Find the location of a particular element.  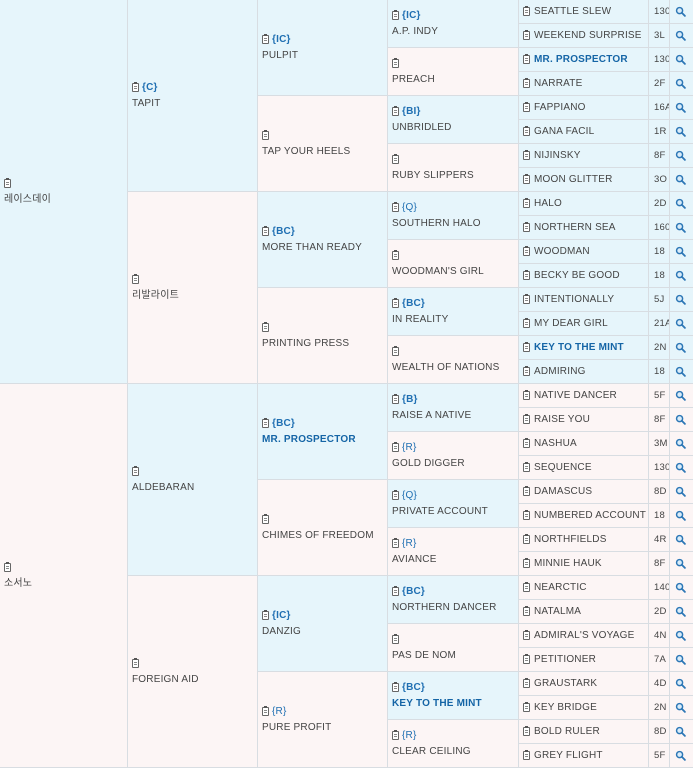

pedigree-cell-dam: {R} CLEAR CEILING is located at coordinates (453, 744).